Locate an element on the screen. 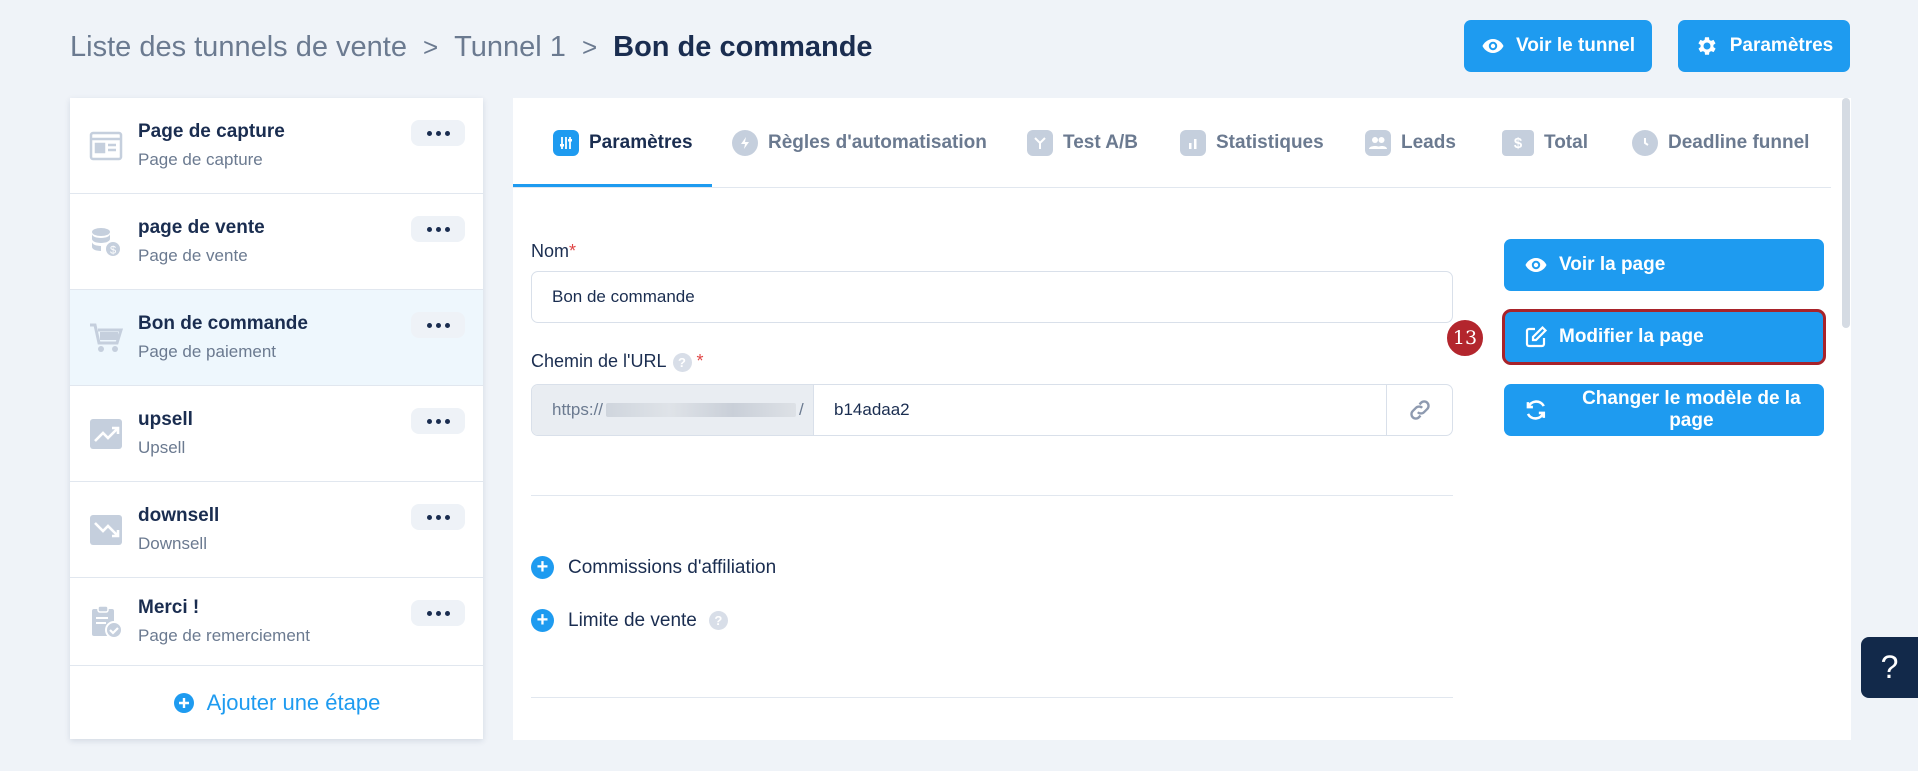 The height and width of the screenshot is (771, 1918). option-label: Commissions d'affiliation is located at coordinates (672, 567).